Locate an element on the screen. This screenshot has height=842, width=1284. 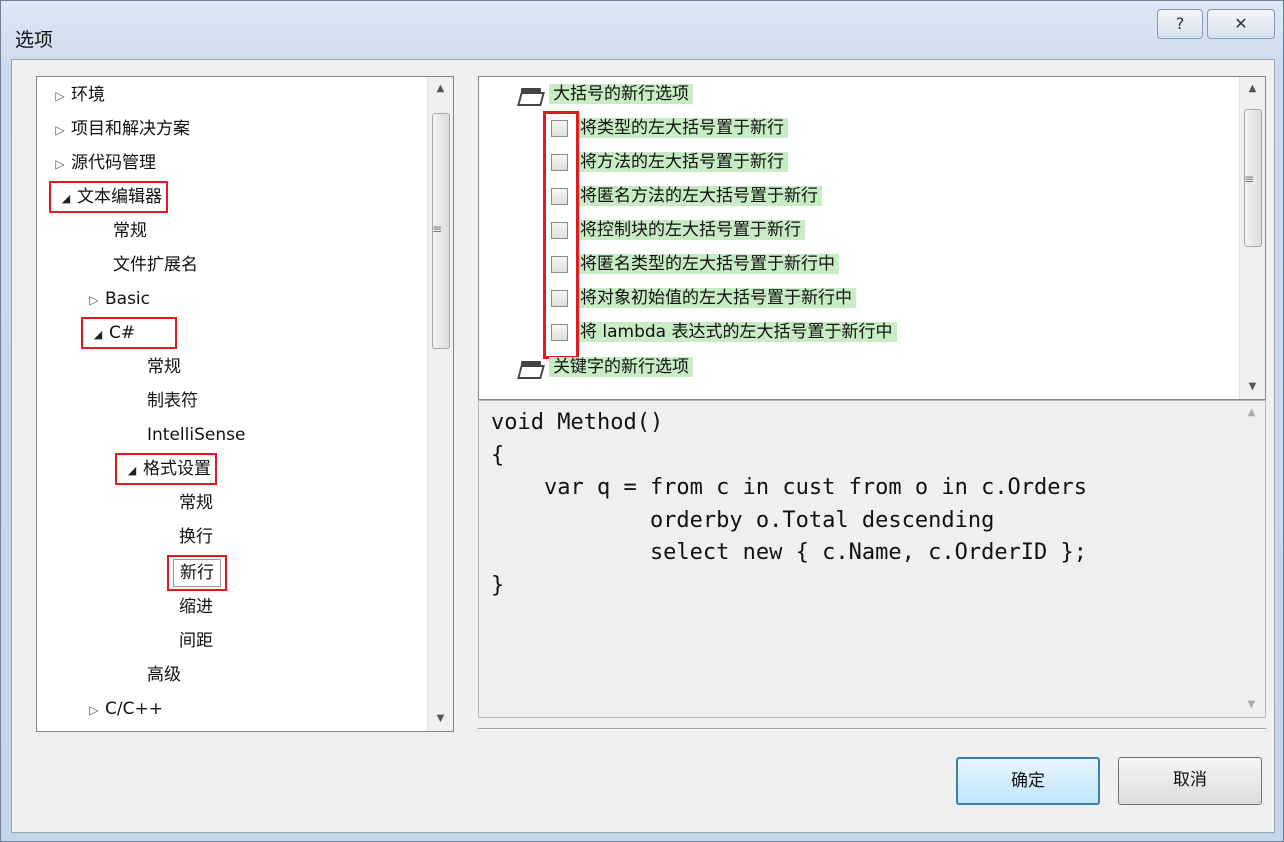
tree-item-wrapping: 换行 is located at coordinates (196, 537).